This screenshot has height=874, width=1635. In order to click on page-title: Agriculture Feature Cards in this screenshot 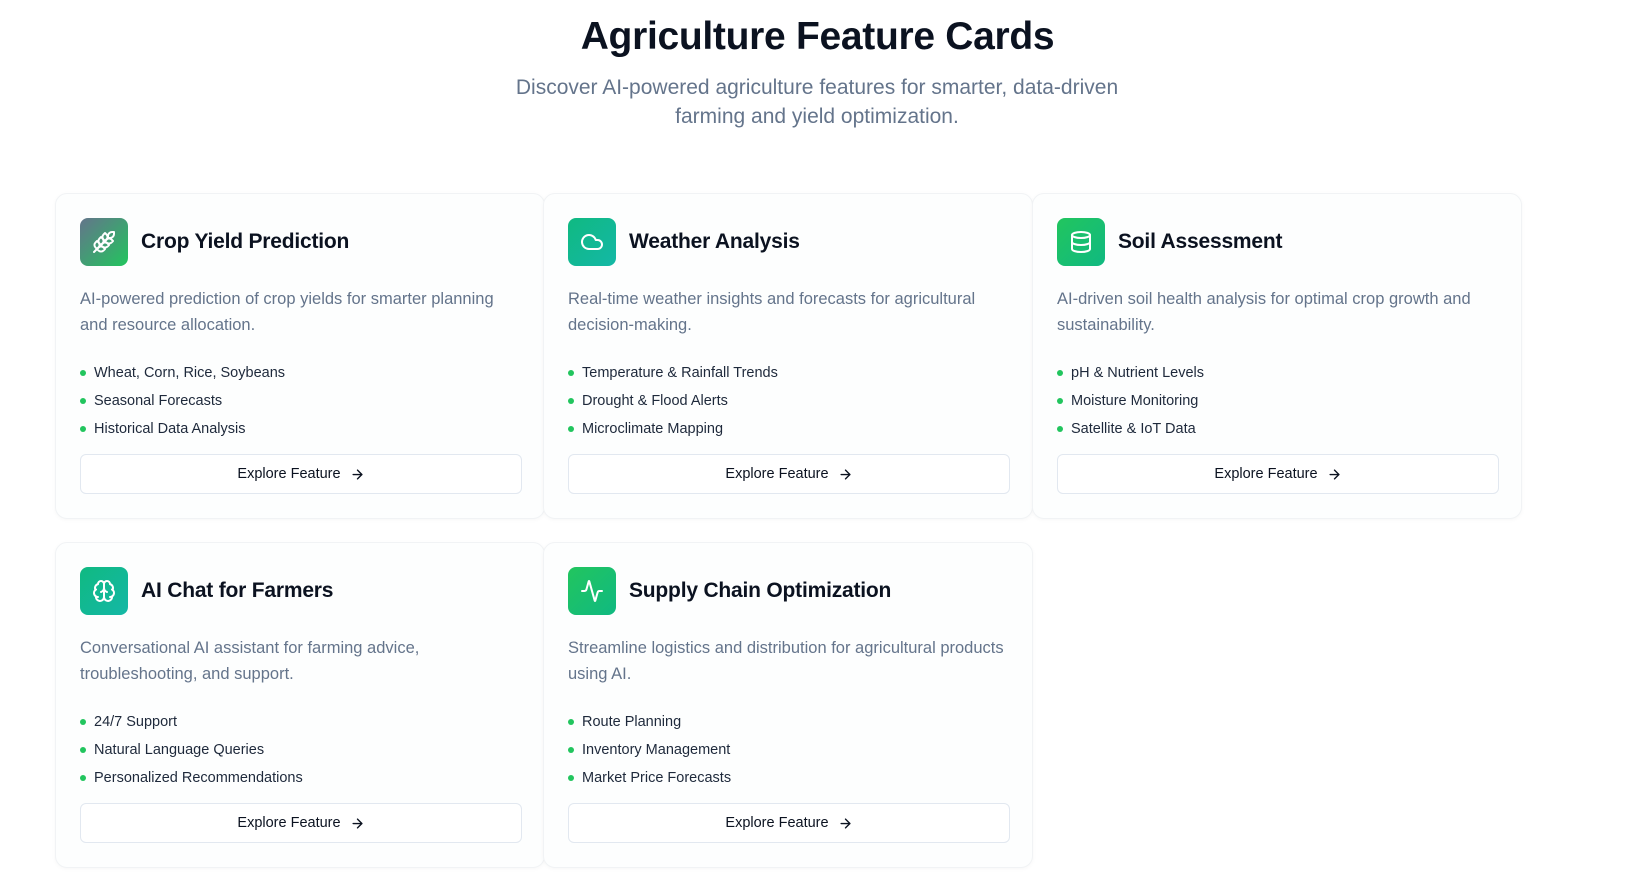, I will do `click(817, 36)`.